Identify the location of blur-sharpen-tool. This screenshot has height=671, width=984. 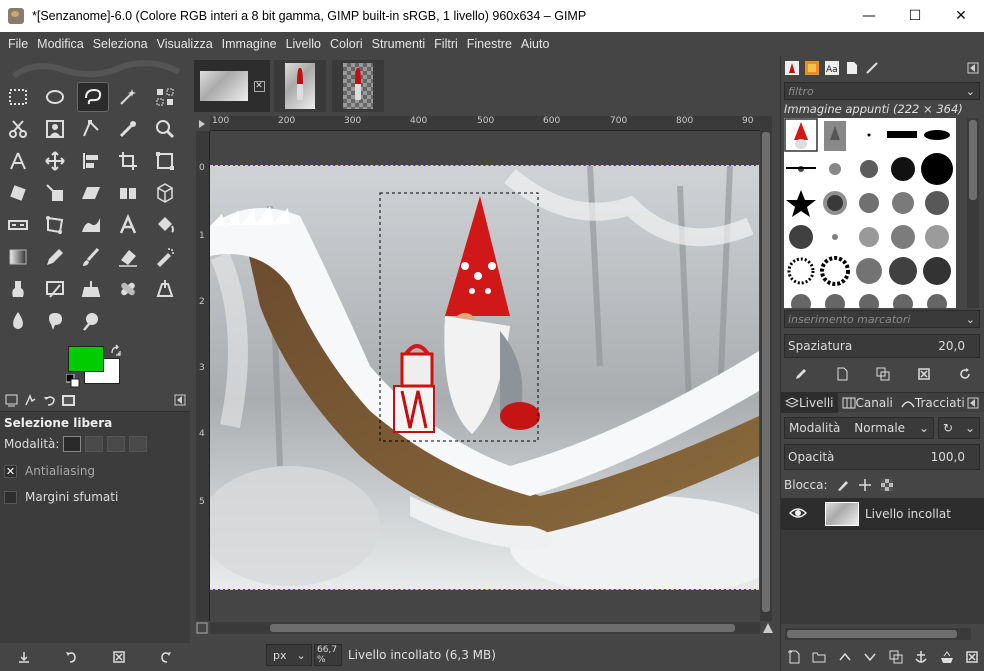
(18, 321).